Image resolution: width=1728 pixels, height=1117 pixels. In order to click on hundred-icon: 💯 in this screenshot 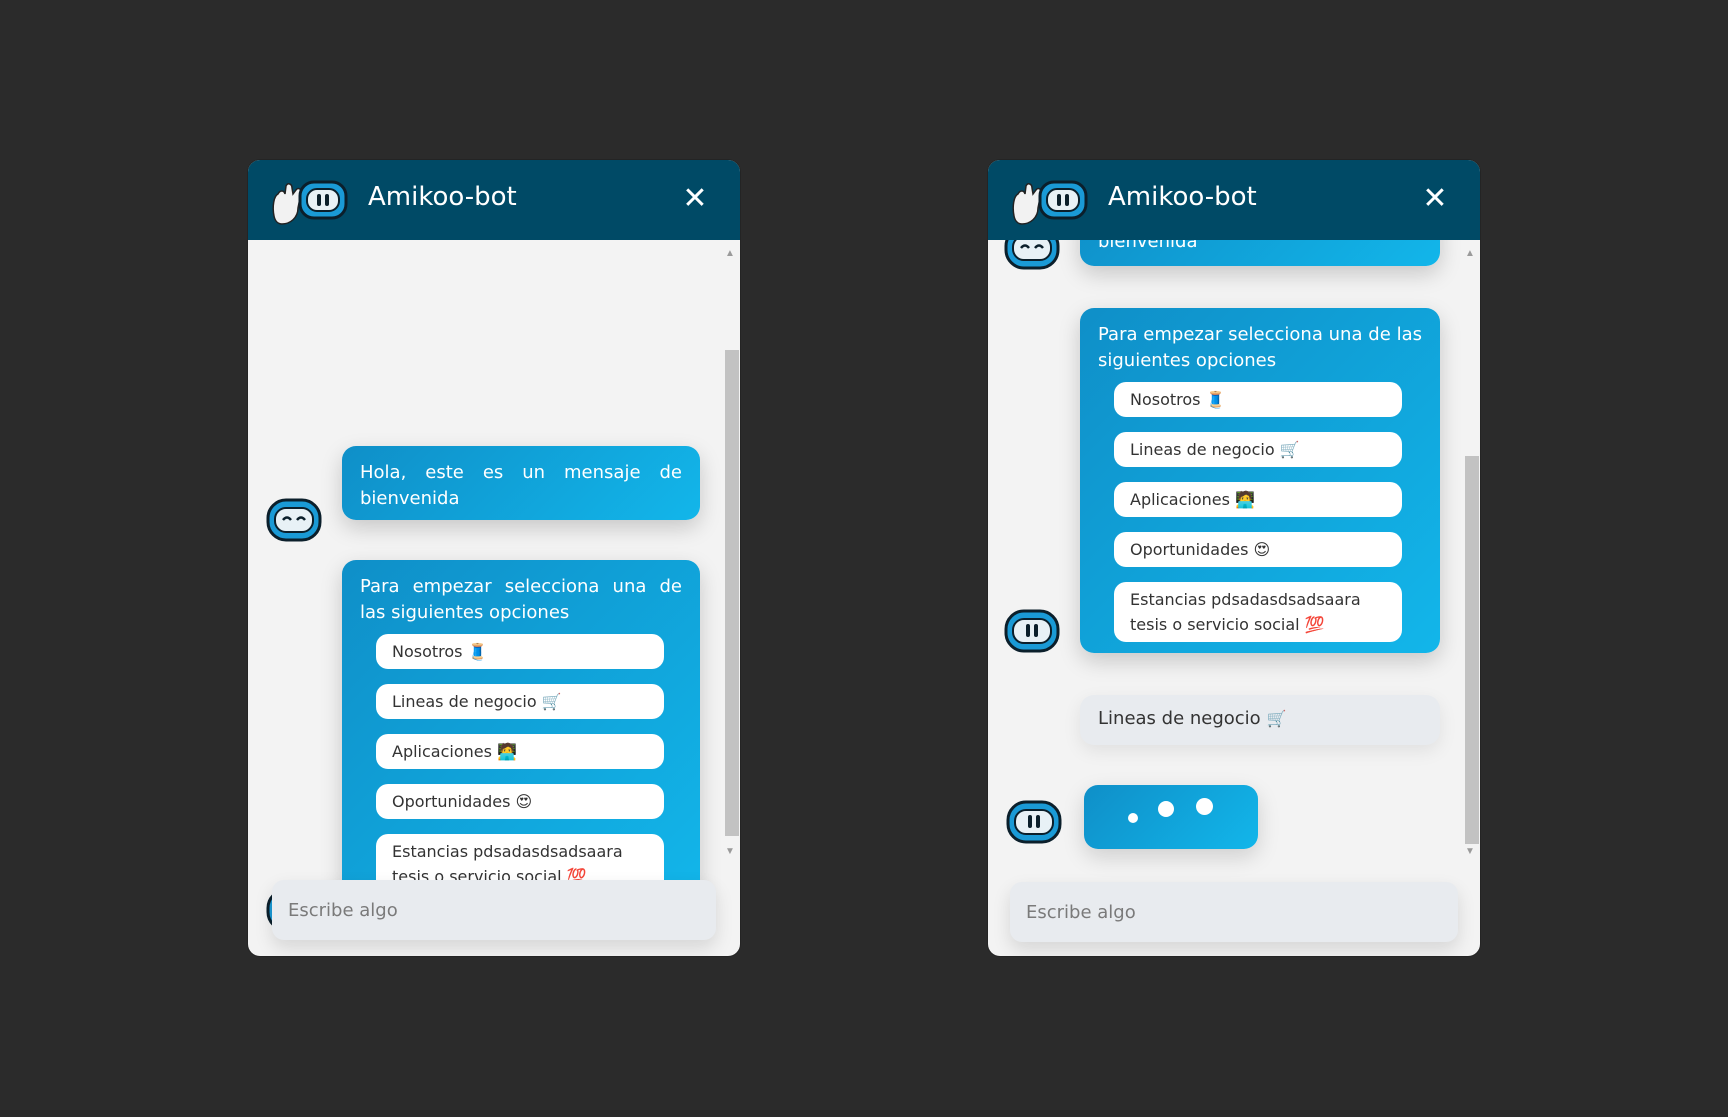, I will do `click(1314, 624)`.